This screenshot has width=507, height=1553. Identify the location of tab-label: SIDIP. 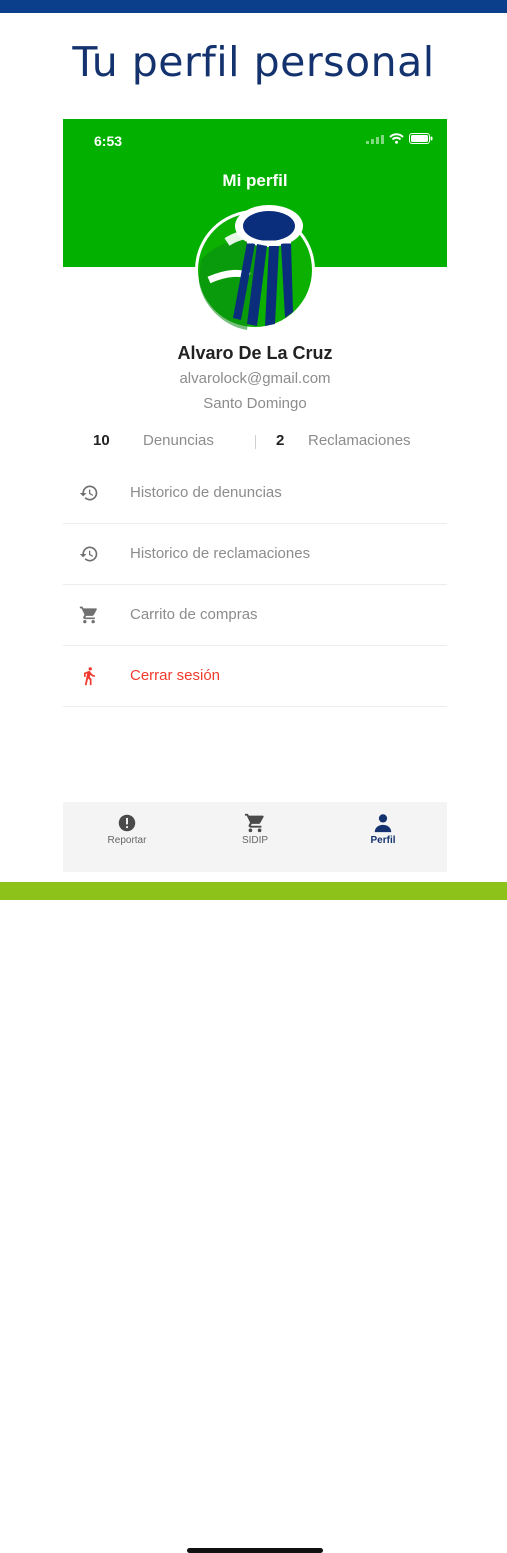
(255, 840).